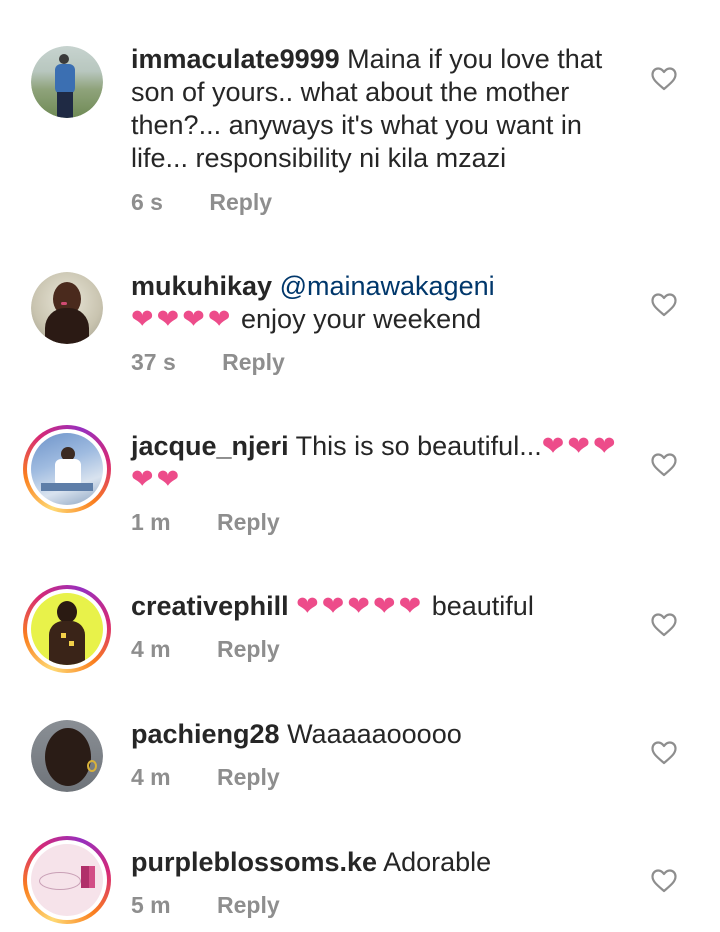 The height and width of the screenshot is (932, 720). Describe the element at coordinates (201, 286) in the screenshot. I see `username-link: mukuhikay` at that location.